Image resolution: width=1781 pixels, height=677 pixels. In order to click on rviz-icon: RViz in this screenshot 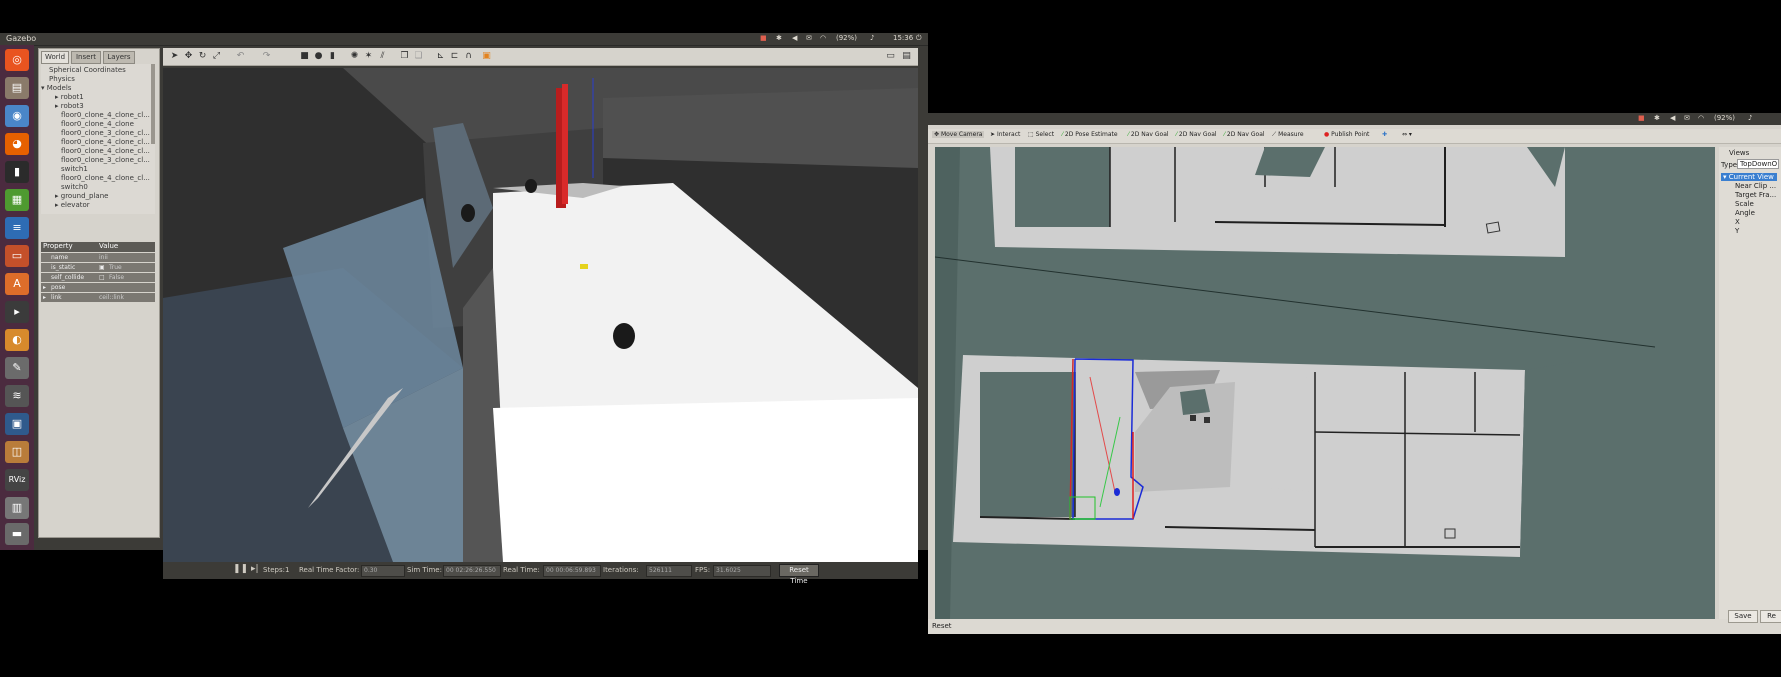, I will do `click(17, 480)`.